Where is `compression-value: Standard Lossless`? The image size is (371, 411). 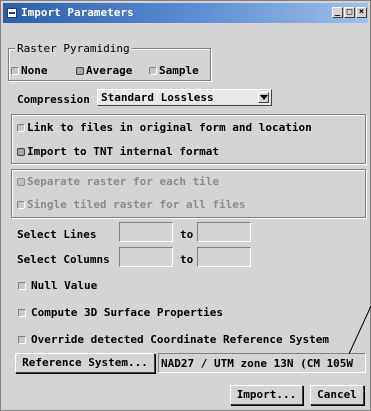 compression-value: Standard Lossless is located at coordinates (157, 97).